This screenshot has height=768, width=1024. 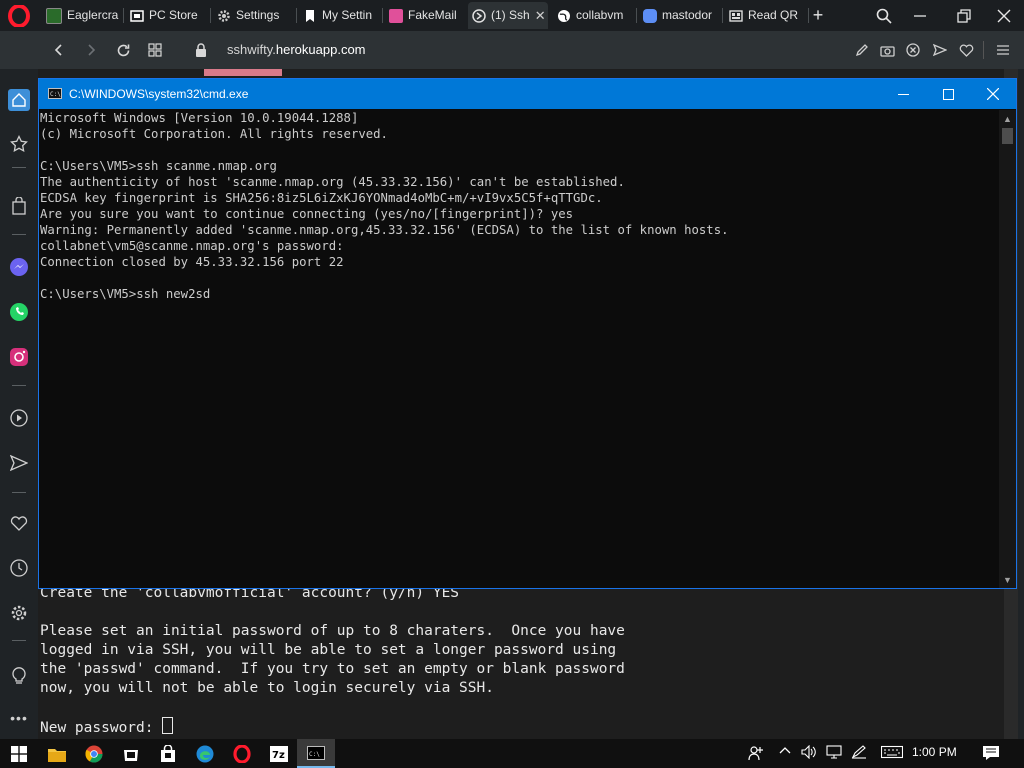 I want to click on tips-button, so click(x=19, y=675).